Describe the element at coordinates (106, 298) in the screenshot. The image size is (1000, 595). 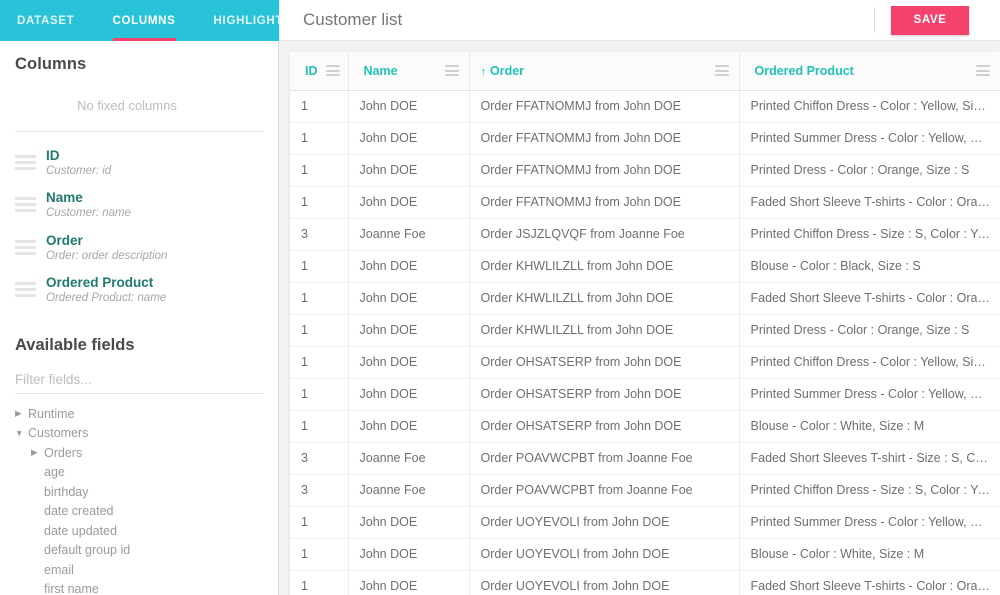
I see `selected-column-subtitle: Ordered Product: name` at that location.